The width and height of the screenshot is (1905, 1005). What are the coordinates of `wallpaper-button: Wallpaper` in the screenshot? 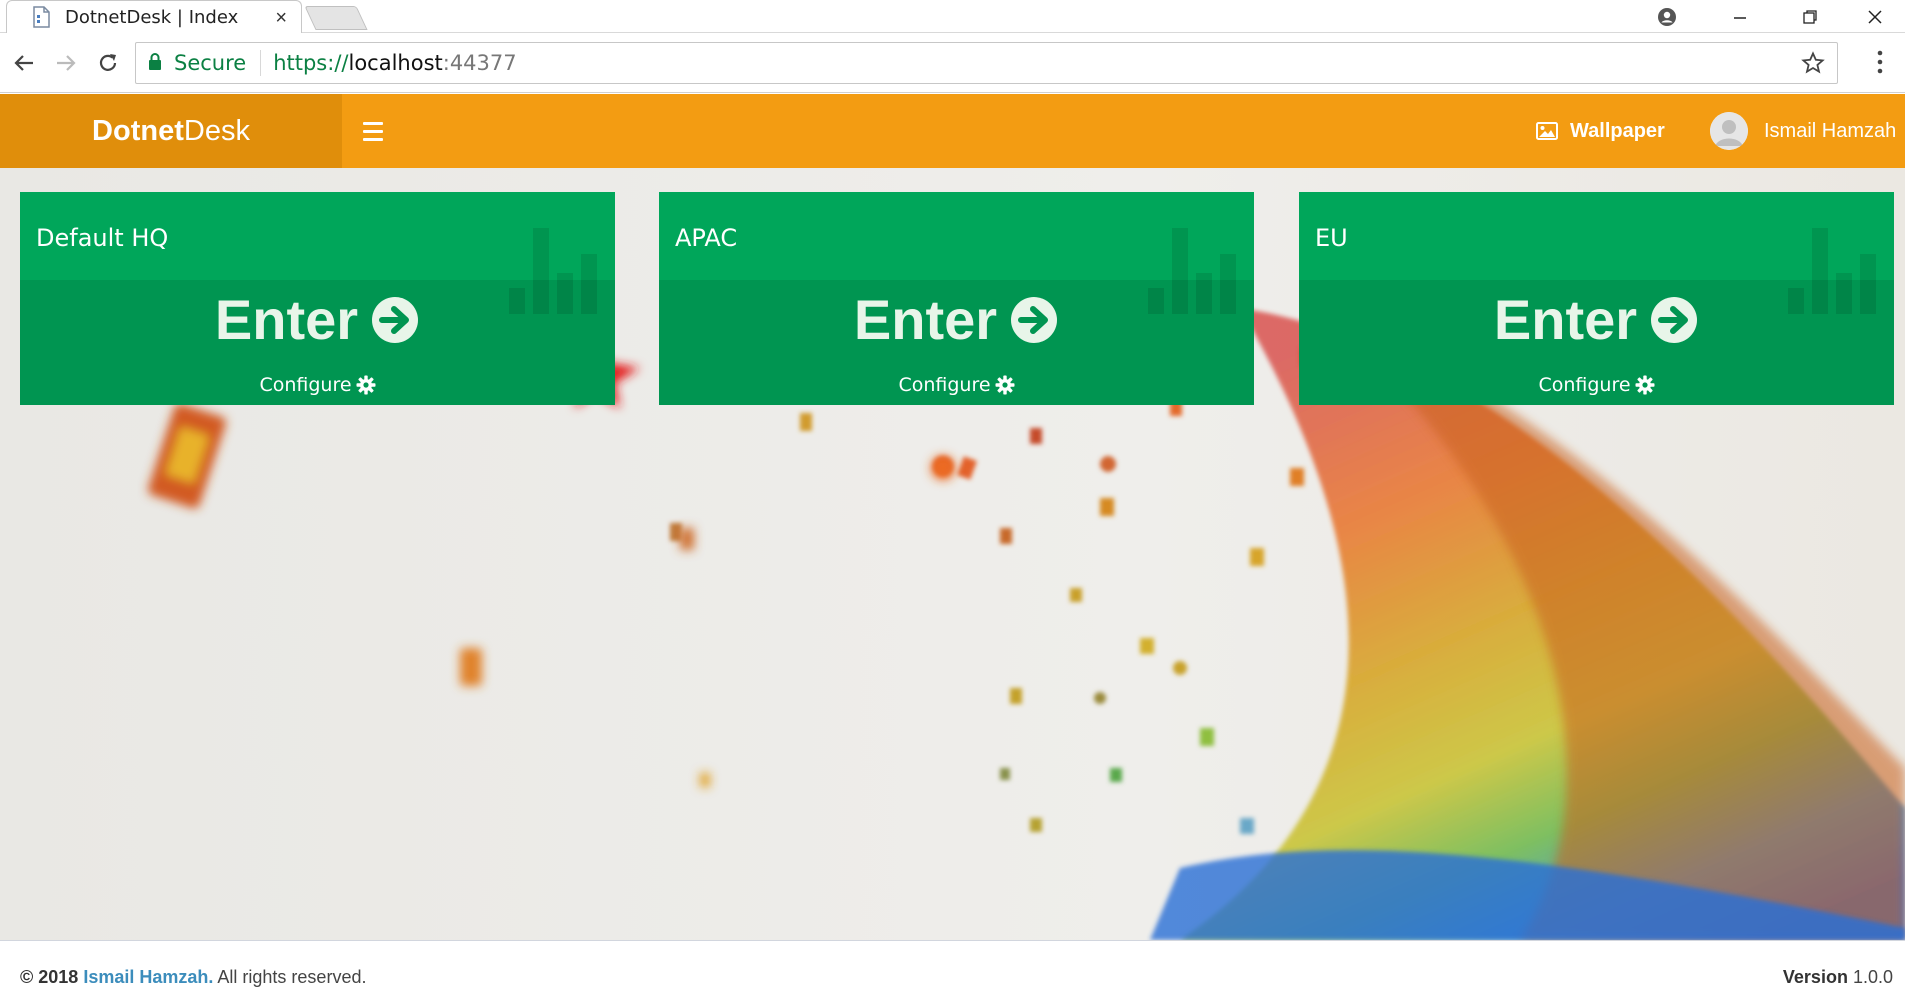 It's located at (1600, 131).